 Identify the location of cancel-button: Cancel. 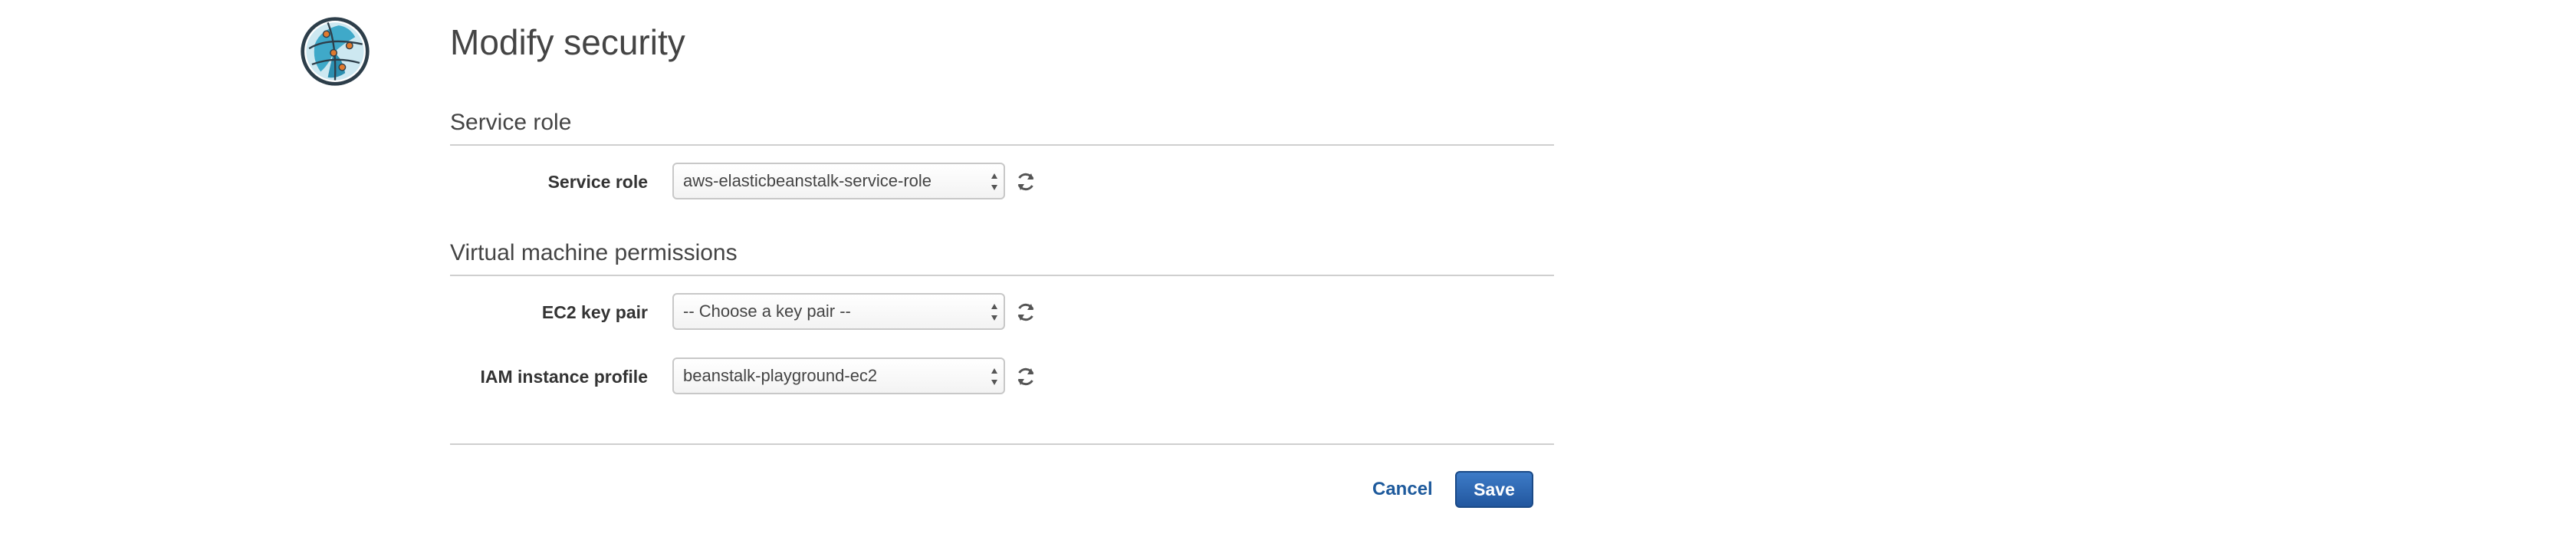
(1402, 489).